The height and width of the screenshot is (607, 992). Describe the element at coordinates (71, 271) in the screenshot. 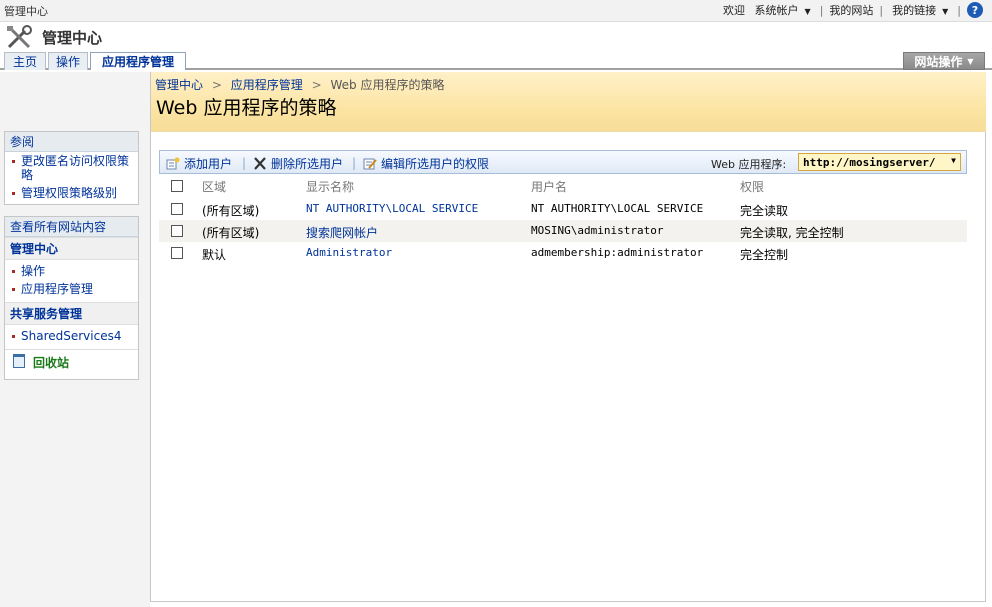

I see `nav-item-operations: 操作` at that location.